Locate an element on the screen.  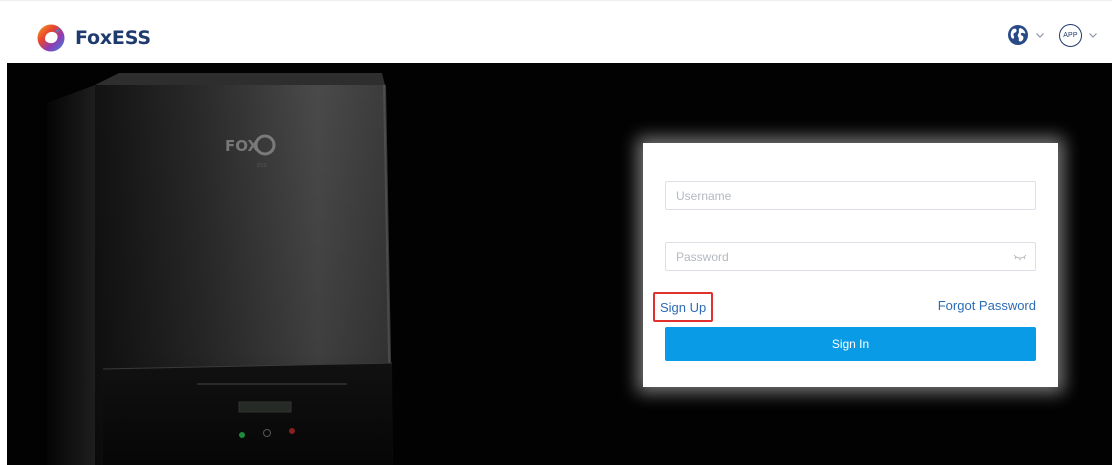
app-download-selector: APP is located at coordinates (1078, 35).